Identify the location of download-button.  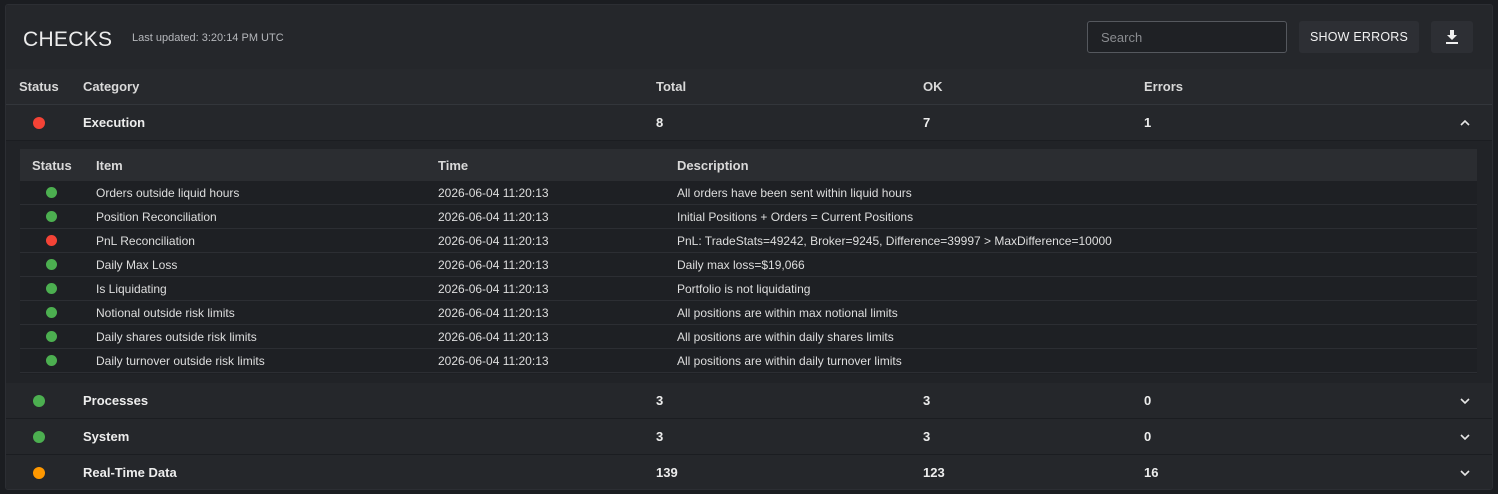
(1452, 37).